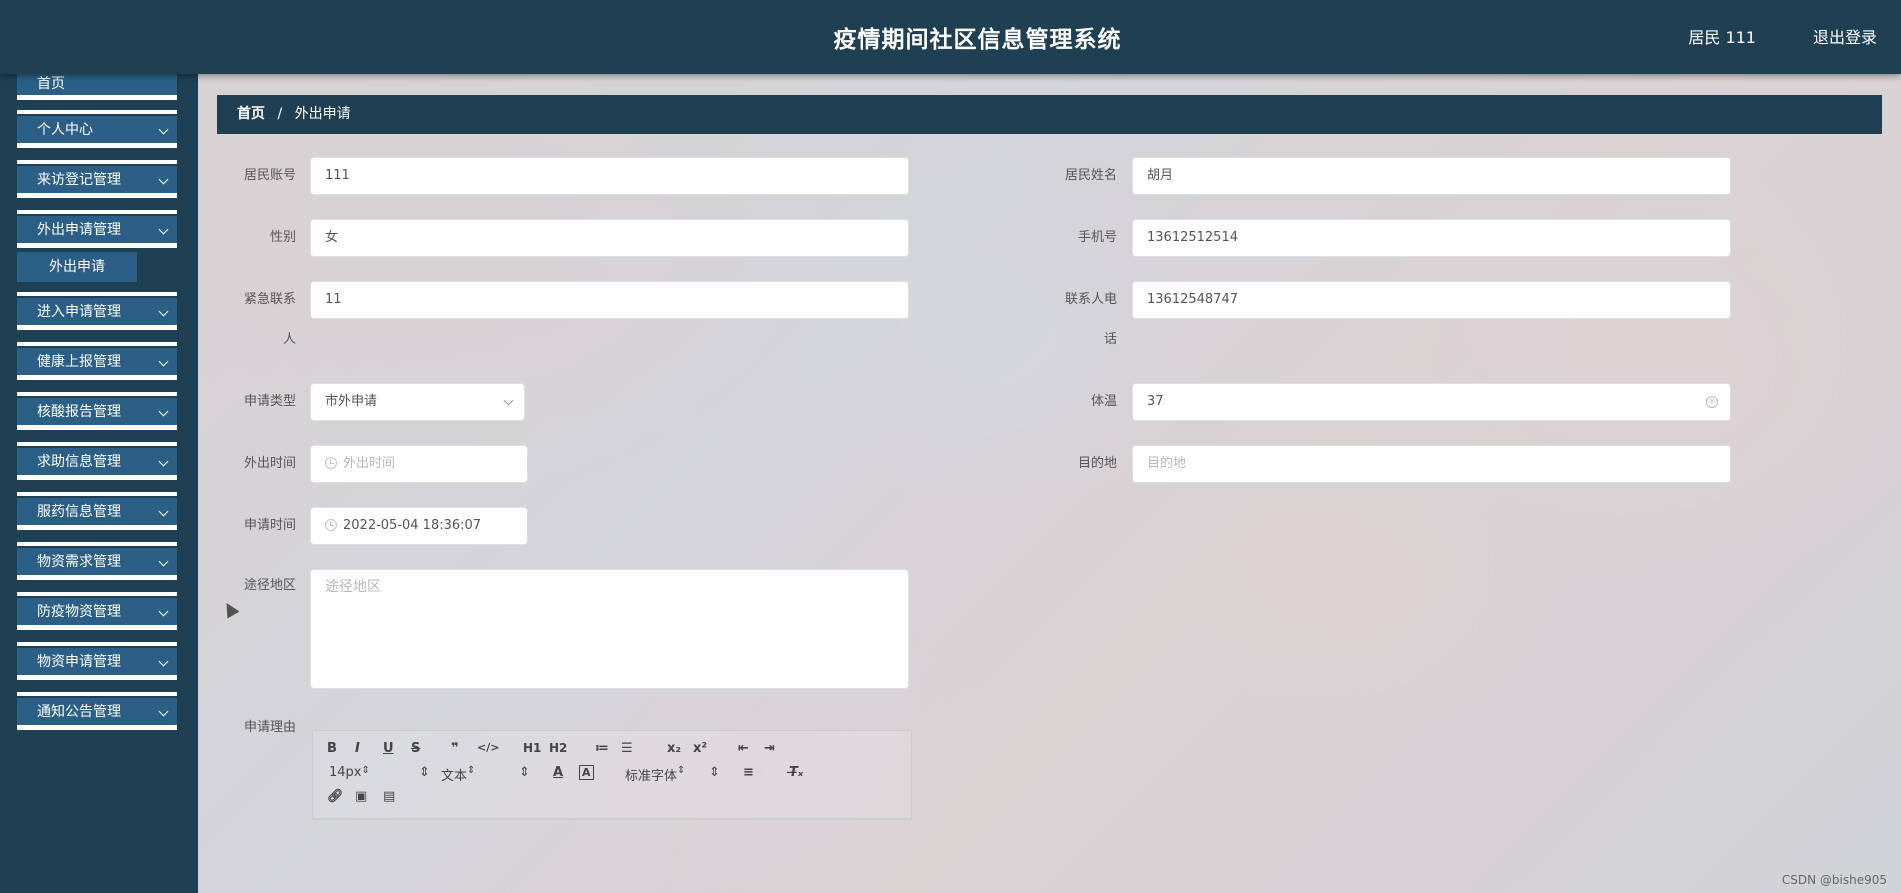 The image size is (1901, 893). Describe the element at coordinates (417, 402) in the screenshot. I see `apply-type-select: 市外申请` at that location.